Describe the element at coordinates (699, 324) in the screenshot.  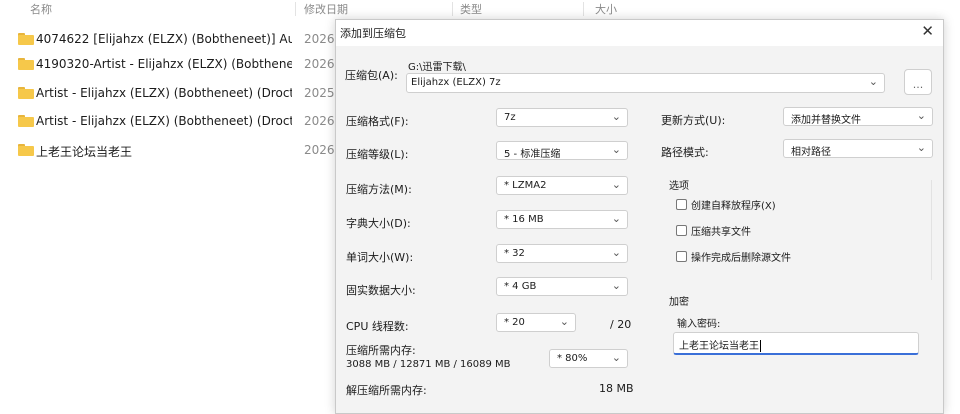
I see `password-label: 输入密码:` at that location.